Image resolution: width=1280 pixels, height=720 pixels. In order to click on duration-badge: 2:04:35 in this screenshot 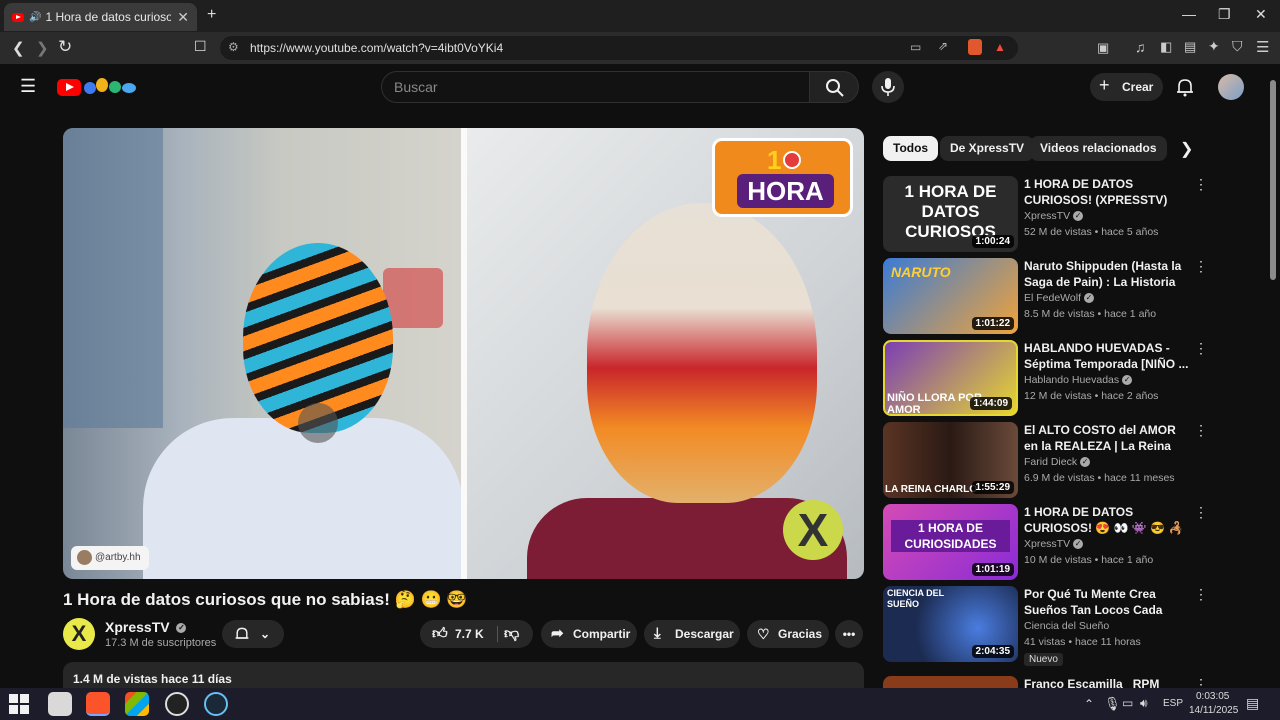, I will do `click(992, 651)`.